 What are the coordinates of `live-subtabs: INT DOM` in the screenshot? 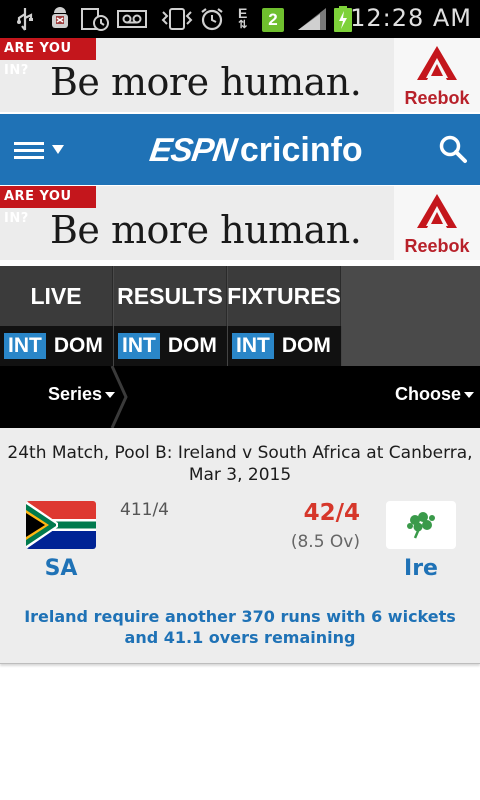 It's located at (57, 346).